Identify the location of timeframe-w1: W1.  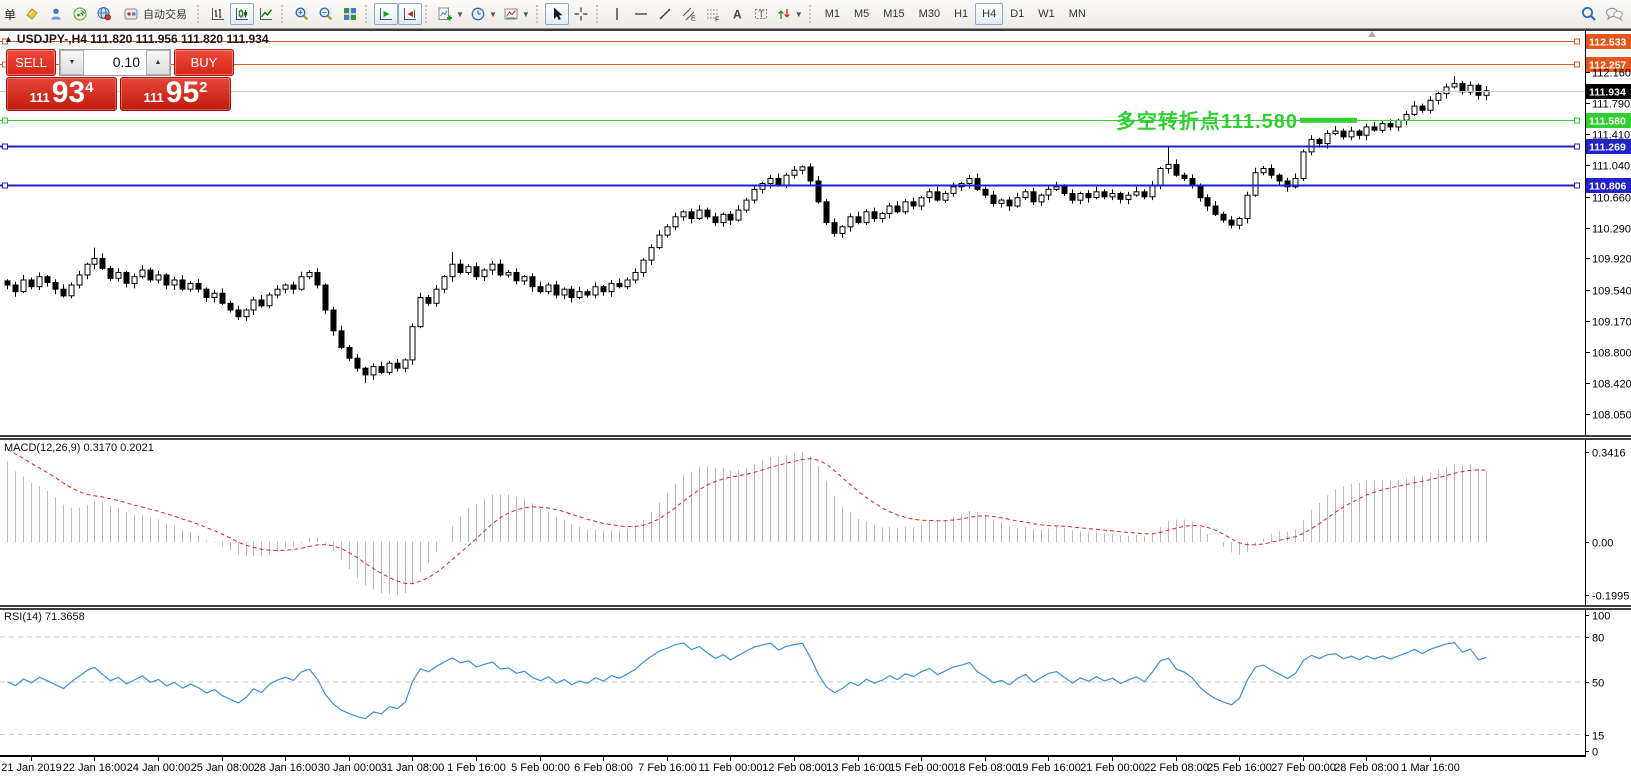
(1046, 14).